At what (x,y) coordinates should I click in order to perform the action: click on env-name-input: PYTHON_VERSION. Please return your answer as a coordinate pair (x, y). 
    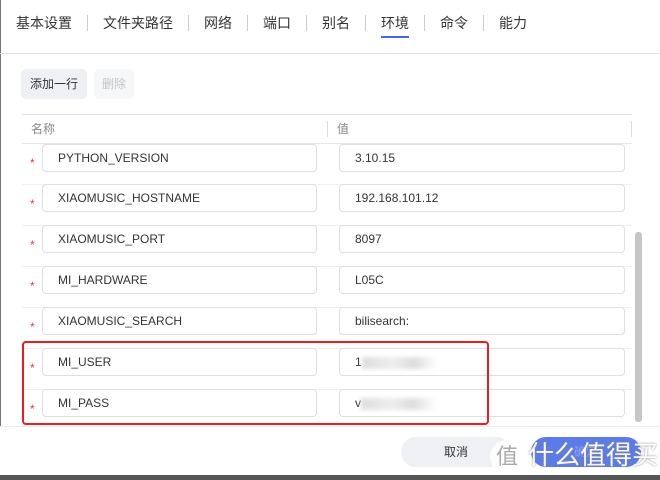
    Looking at the image, I should click on (179, 158).